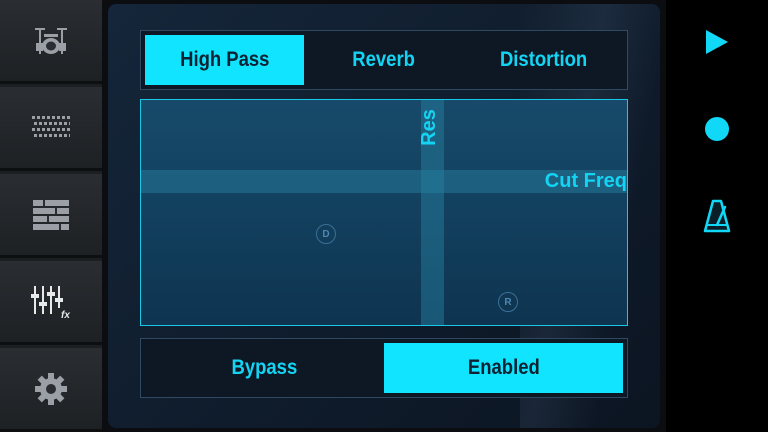 The height and width of the screenshot is (432, 768). I want to click on reverb-marker: R, so click(508, 302).